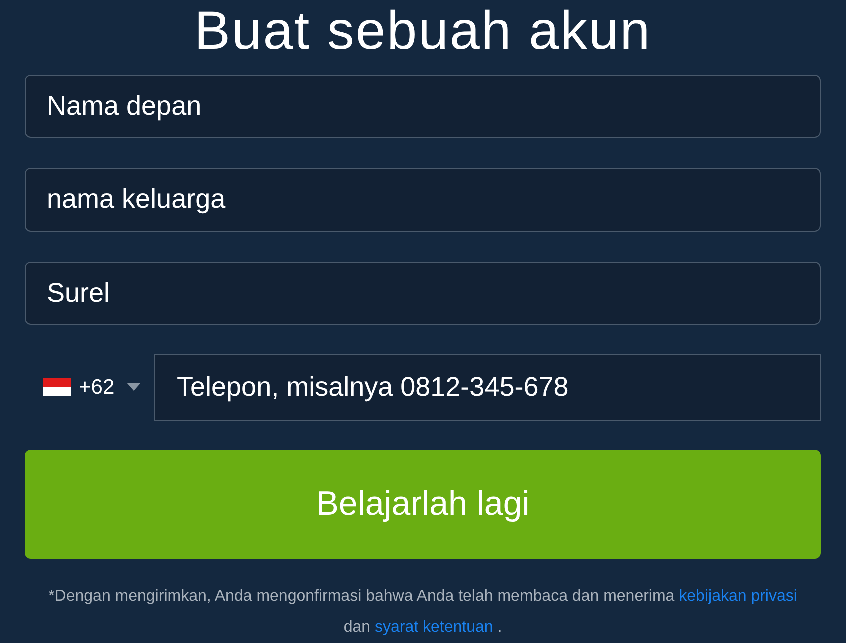 Image resolution: width=846 pixels, height=643 pixels. Describe the element at coordinates (423, 31) in the screenshot. I see `form-title: Buat sebuah akun` at that location.